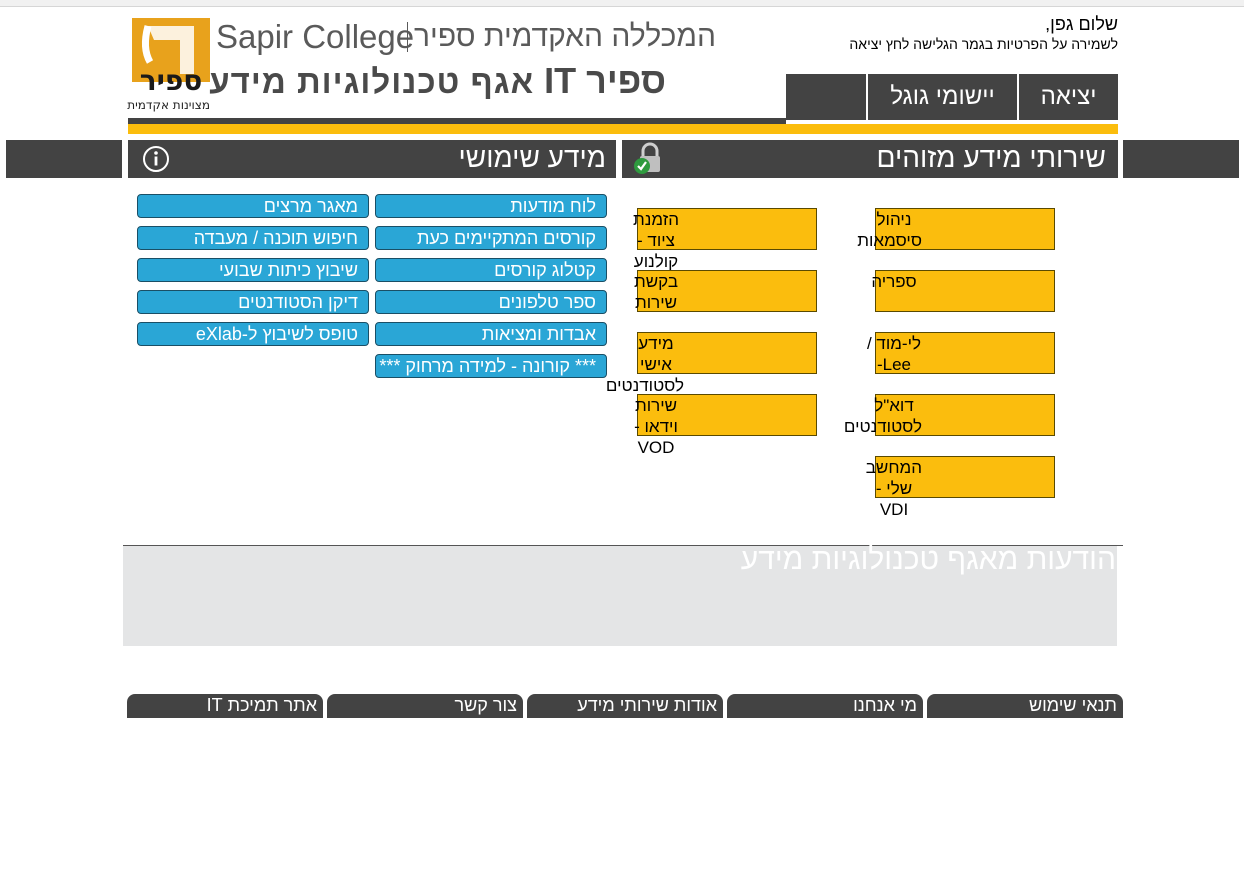 This screenshot has width=1244, height=878. What do you see at coordinates (656, 292) in the screenshot?
I see `service-request-label: בקשת שירות` at bounding box center [656, 292].